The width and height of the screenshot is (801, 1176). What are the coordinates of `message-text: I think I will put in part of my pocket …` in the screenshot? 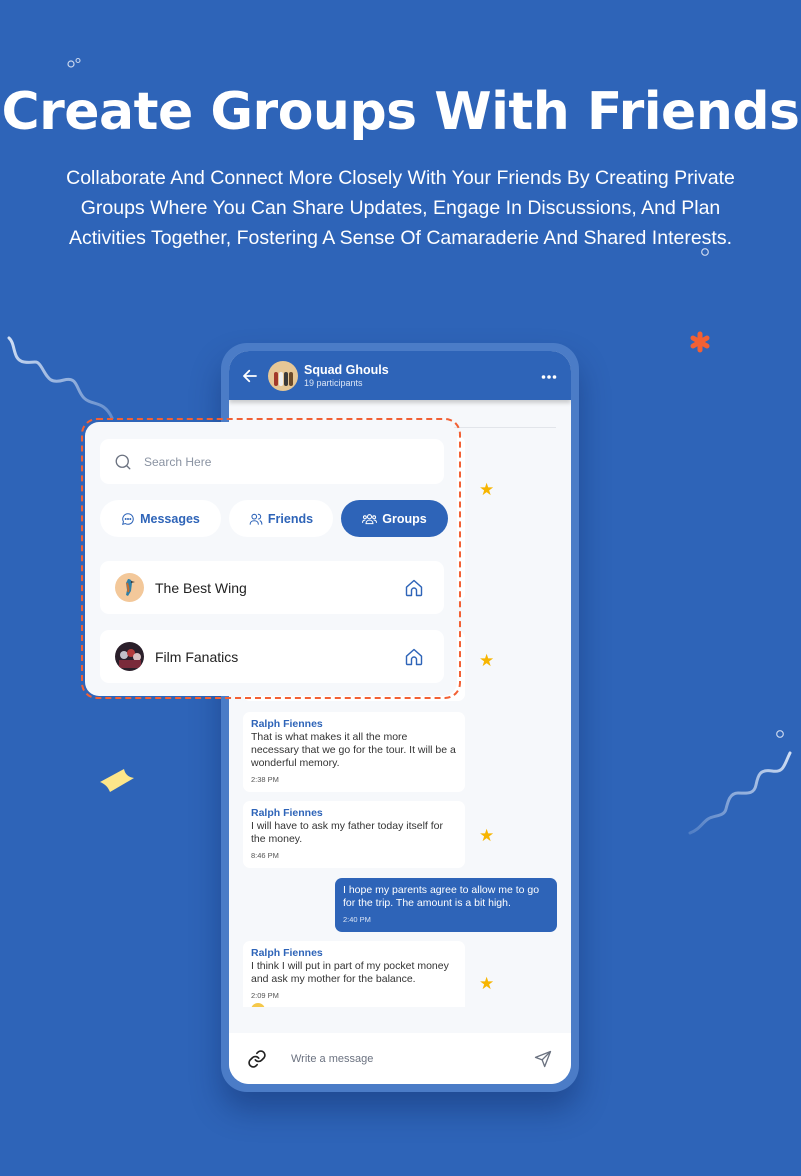 It's located at (350, 972).